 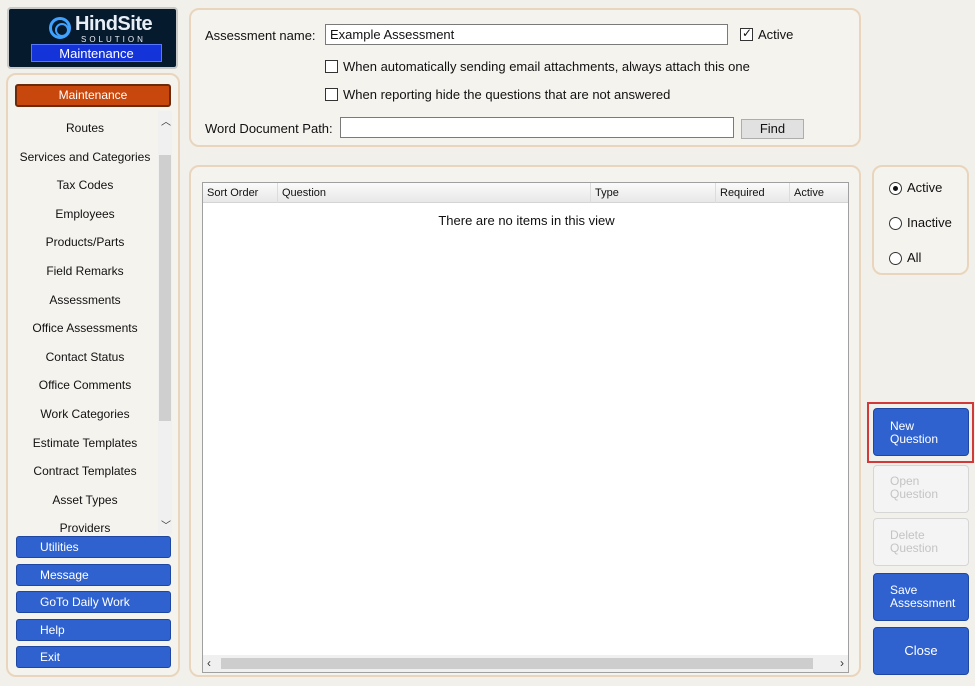 I want to click on save-assessment-button: Save Assessment, so click(x=921, y=597).